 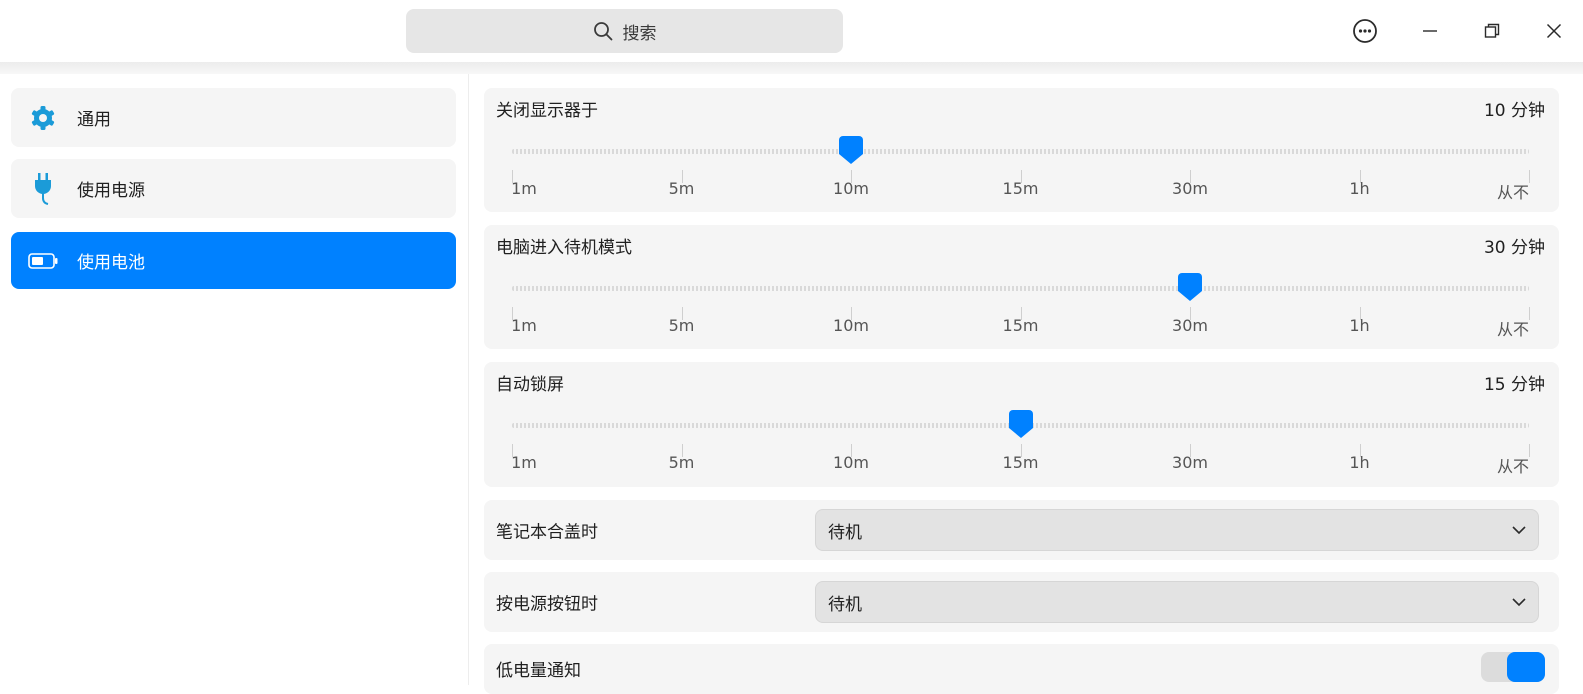 I want to click on sidebar-item-general: 通用, so click(x=233, y=117).